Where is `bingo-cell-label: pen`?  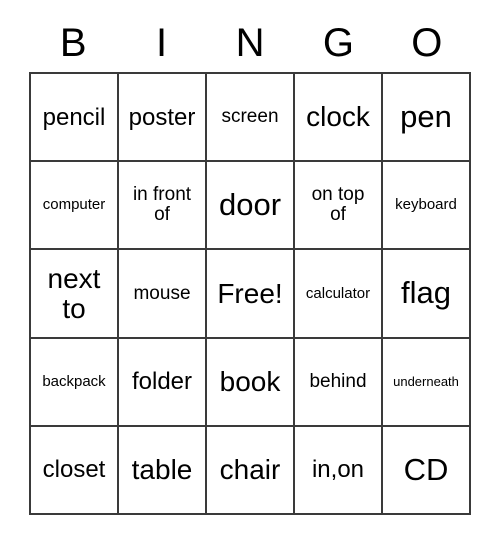 bingo-cell-label: pen is located at coordinates (426, 116).